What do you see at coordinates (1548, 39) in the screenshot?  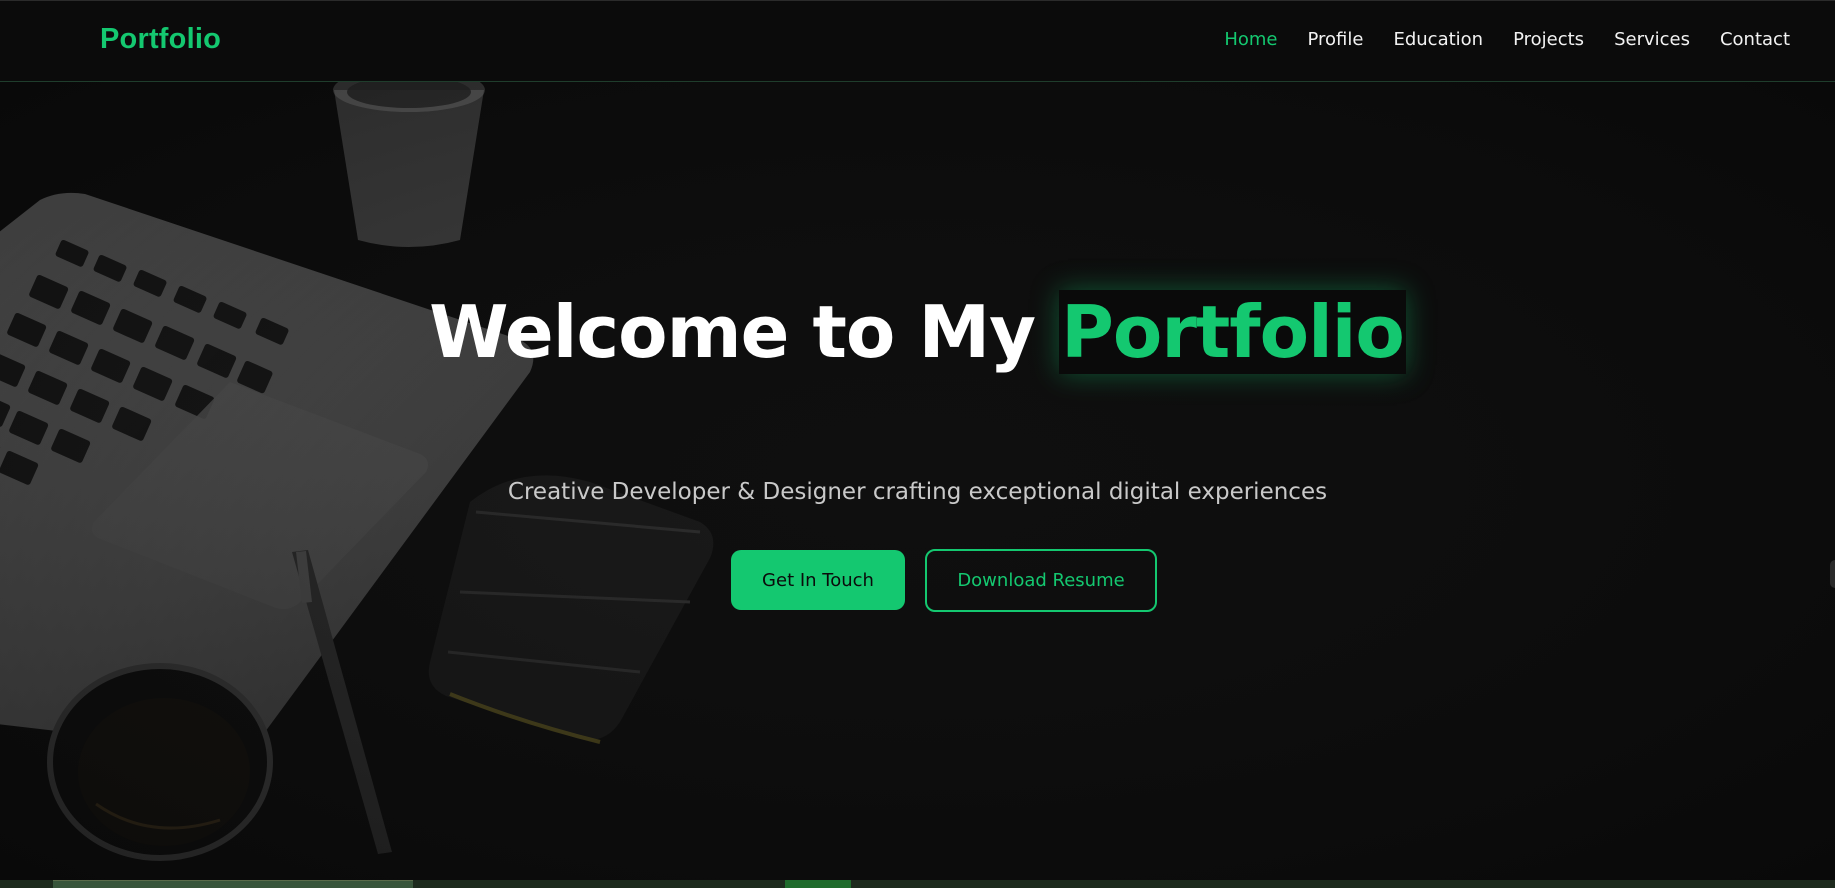 I see `nav-link-projects: Projects` at bounding box center [1548, 39].